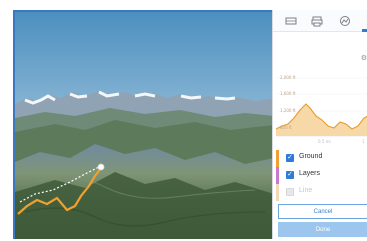  I want to click on route-endpoint, so click(101, 167).